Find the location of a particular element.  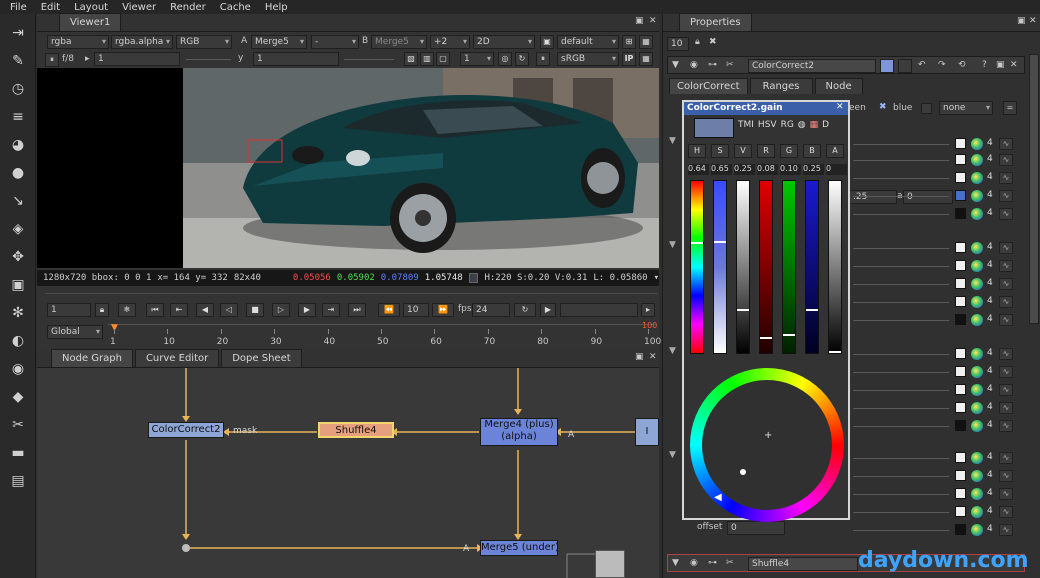

fstop-arrow-icon: ▸ is located at coordinates (87, 59).